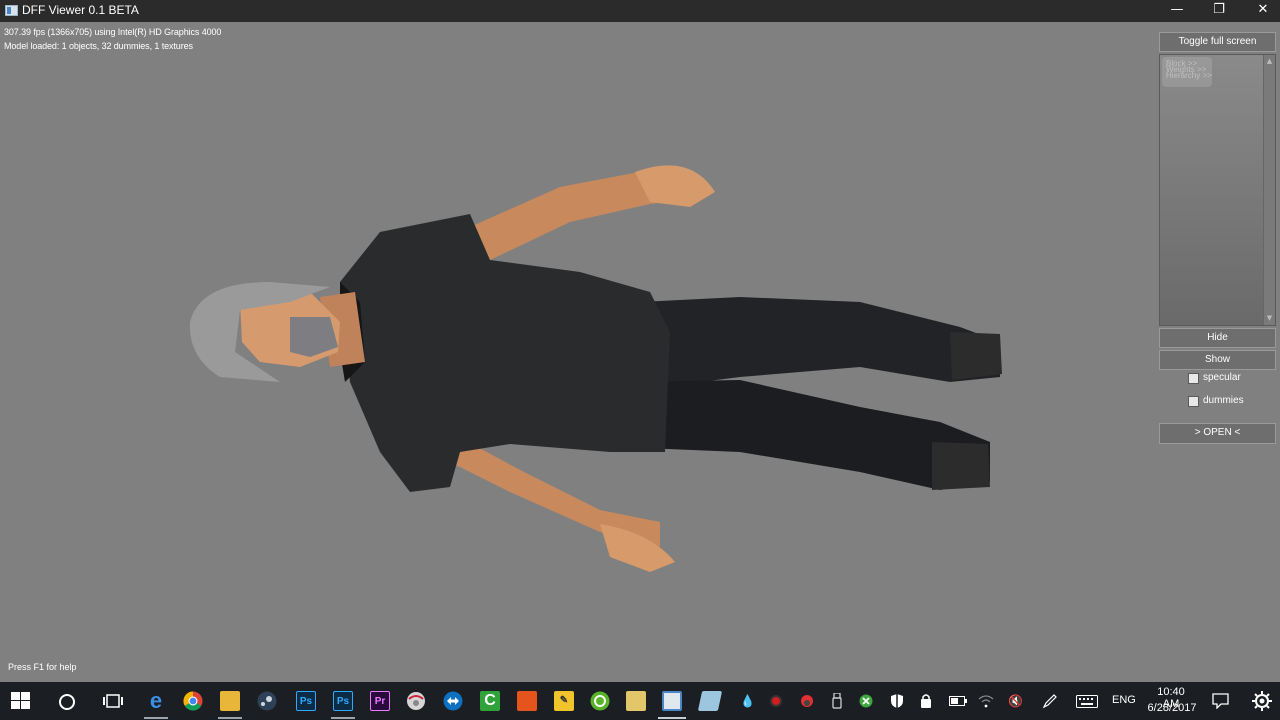 The width and height of the screenshot is (1280, 720). Describe the element at coordinates (926, 701) in the screenshot. I see `lock-icon` at that location.